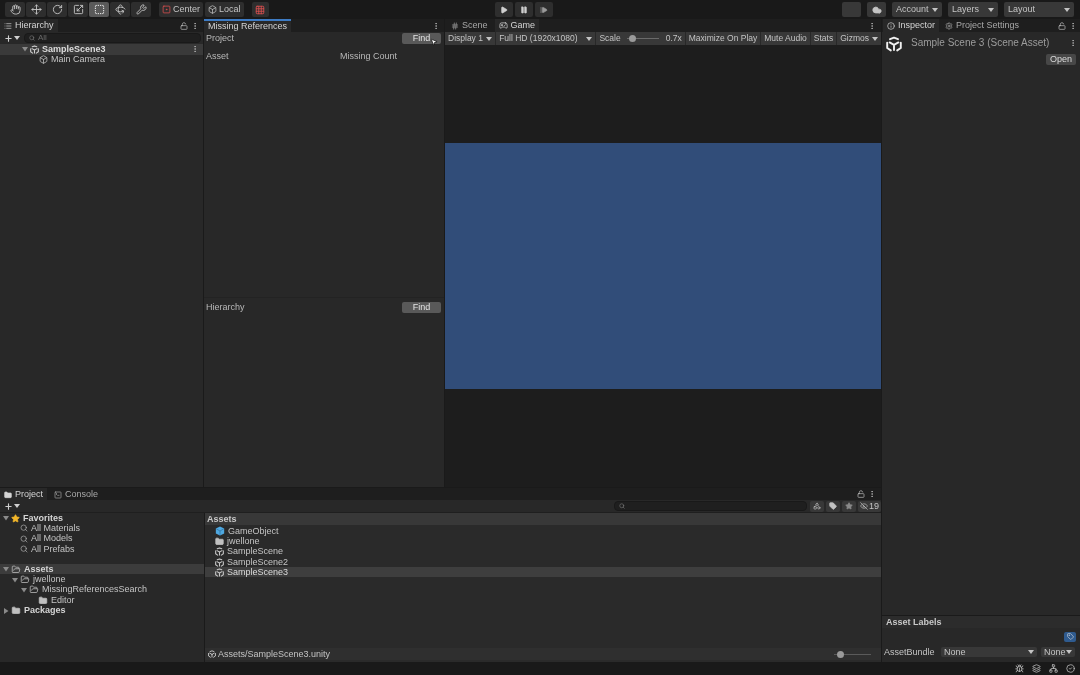  I want to click on toolbar-dropdown: Layers, so click(973, 9).